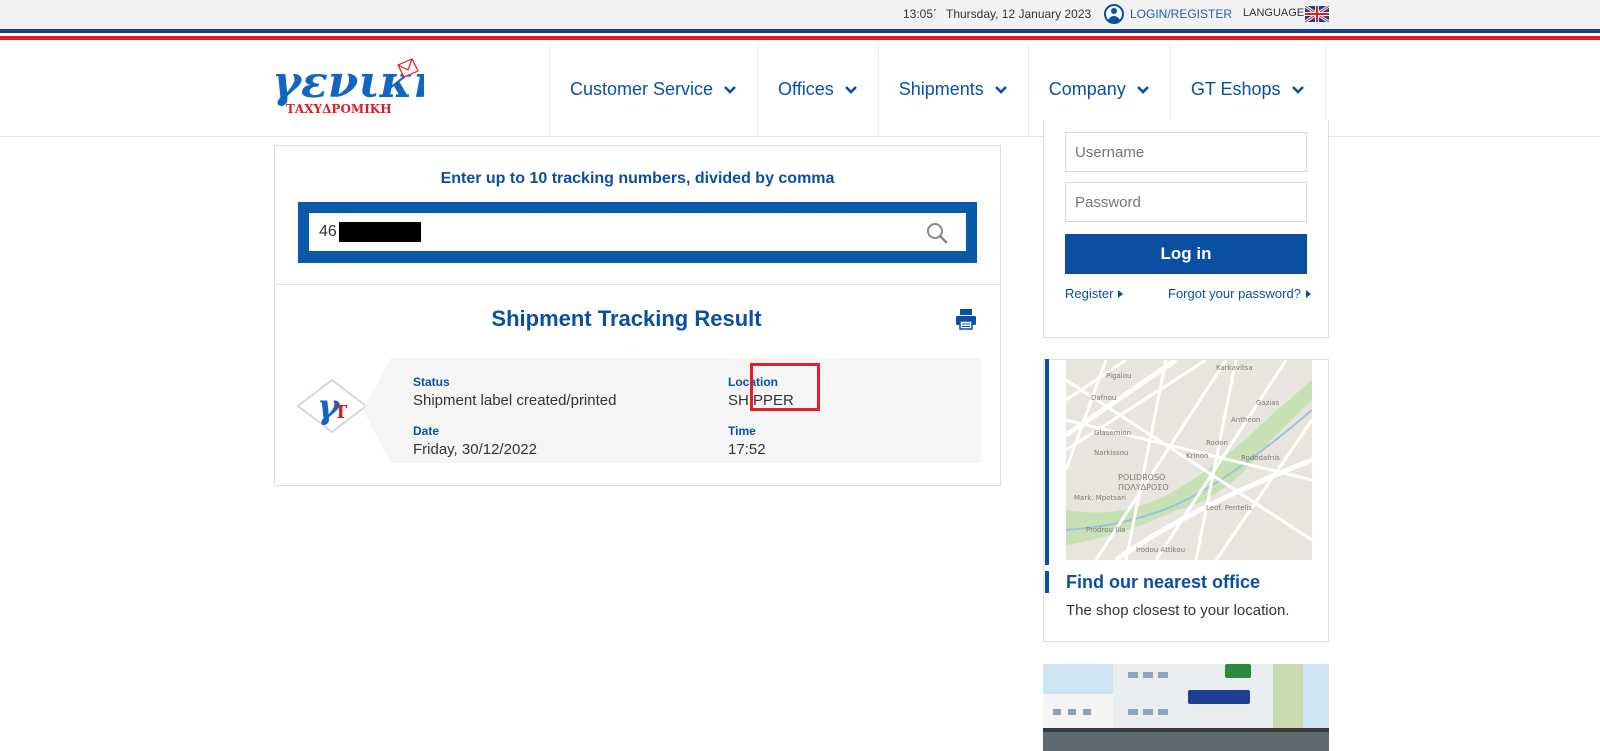 The height and width of the screenshot is (751, 1600). What do you see at coordinates (1160, 550) in the screenshot?
I see `map-label: Irodou Attikou` at bounding box center [1160, 550].